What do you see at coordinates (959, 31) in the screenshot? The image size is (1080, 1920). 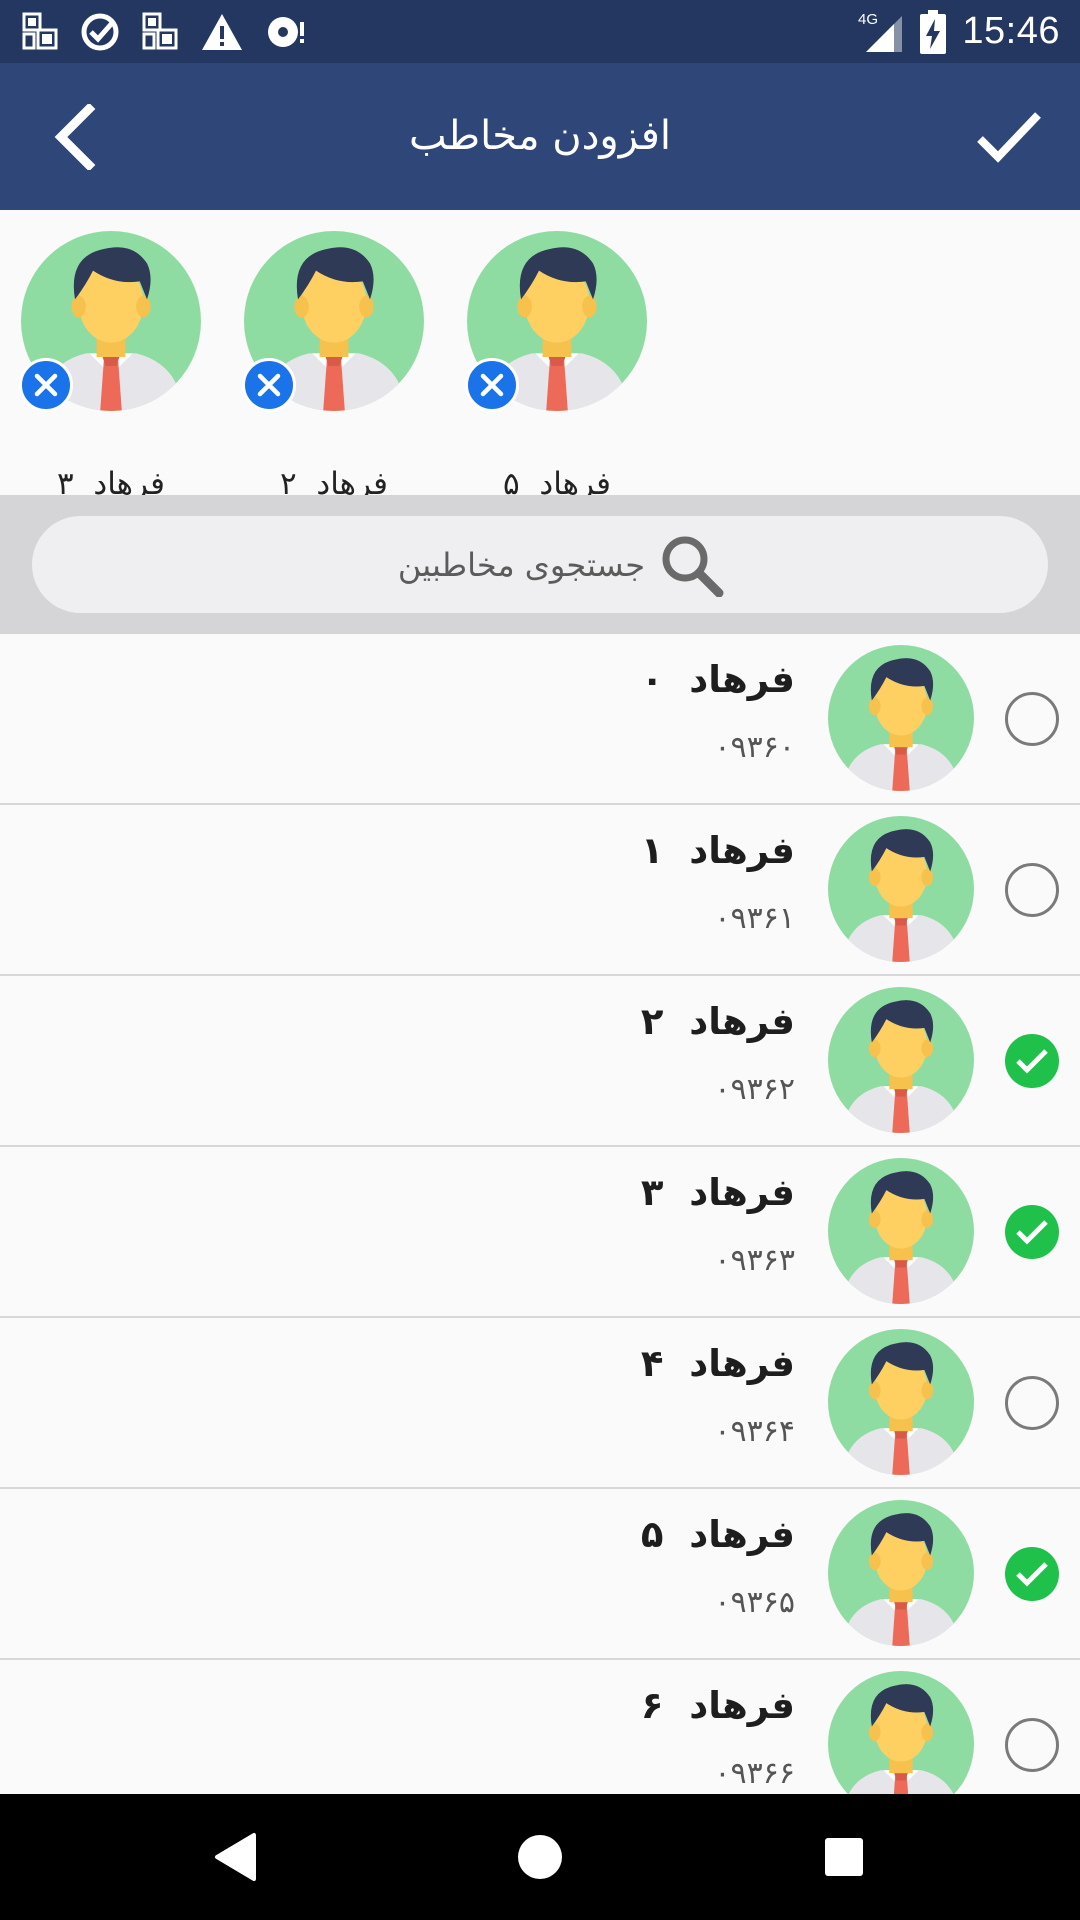 I see `system-status: 4G 15:46` at bounding box center [959, 31].